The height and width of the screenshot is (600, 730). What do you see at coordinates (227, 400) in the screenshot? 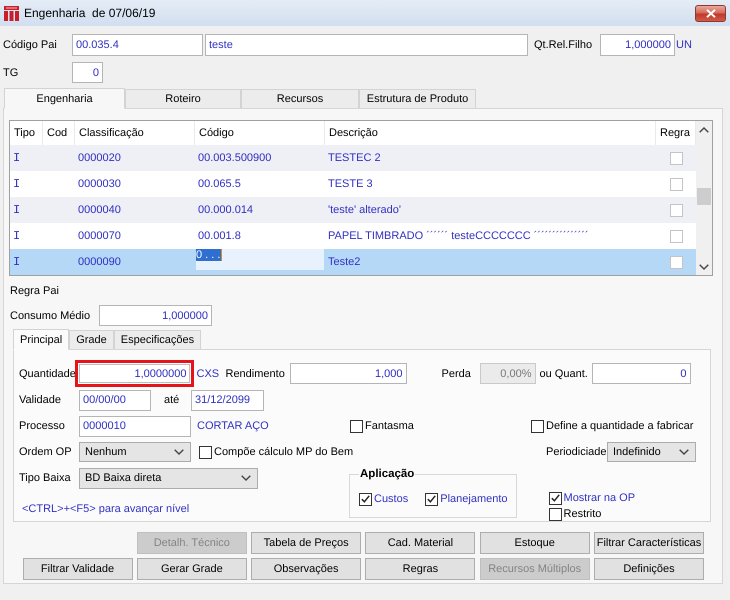
I see `input-field: 31/12/2099` at bounding box center [227, 400].